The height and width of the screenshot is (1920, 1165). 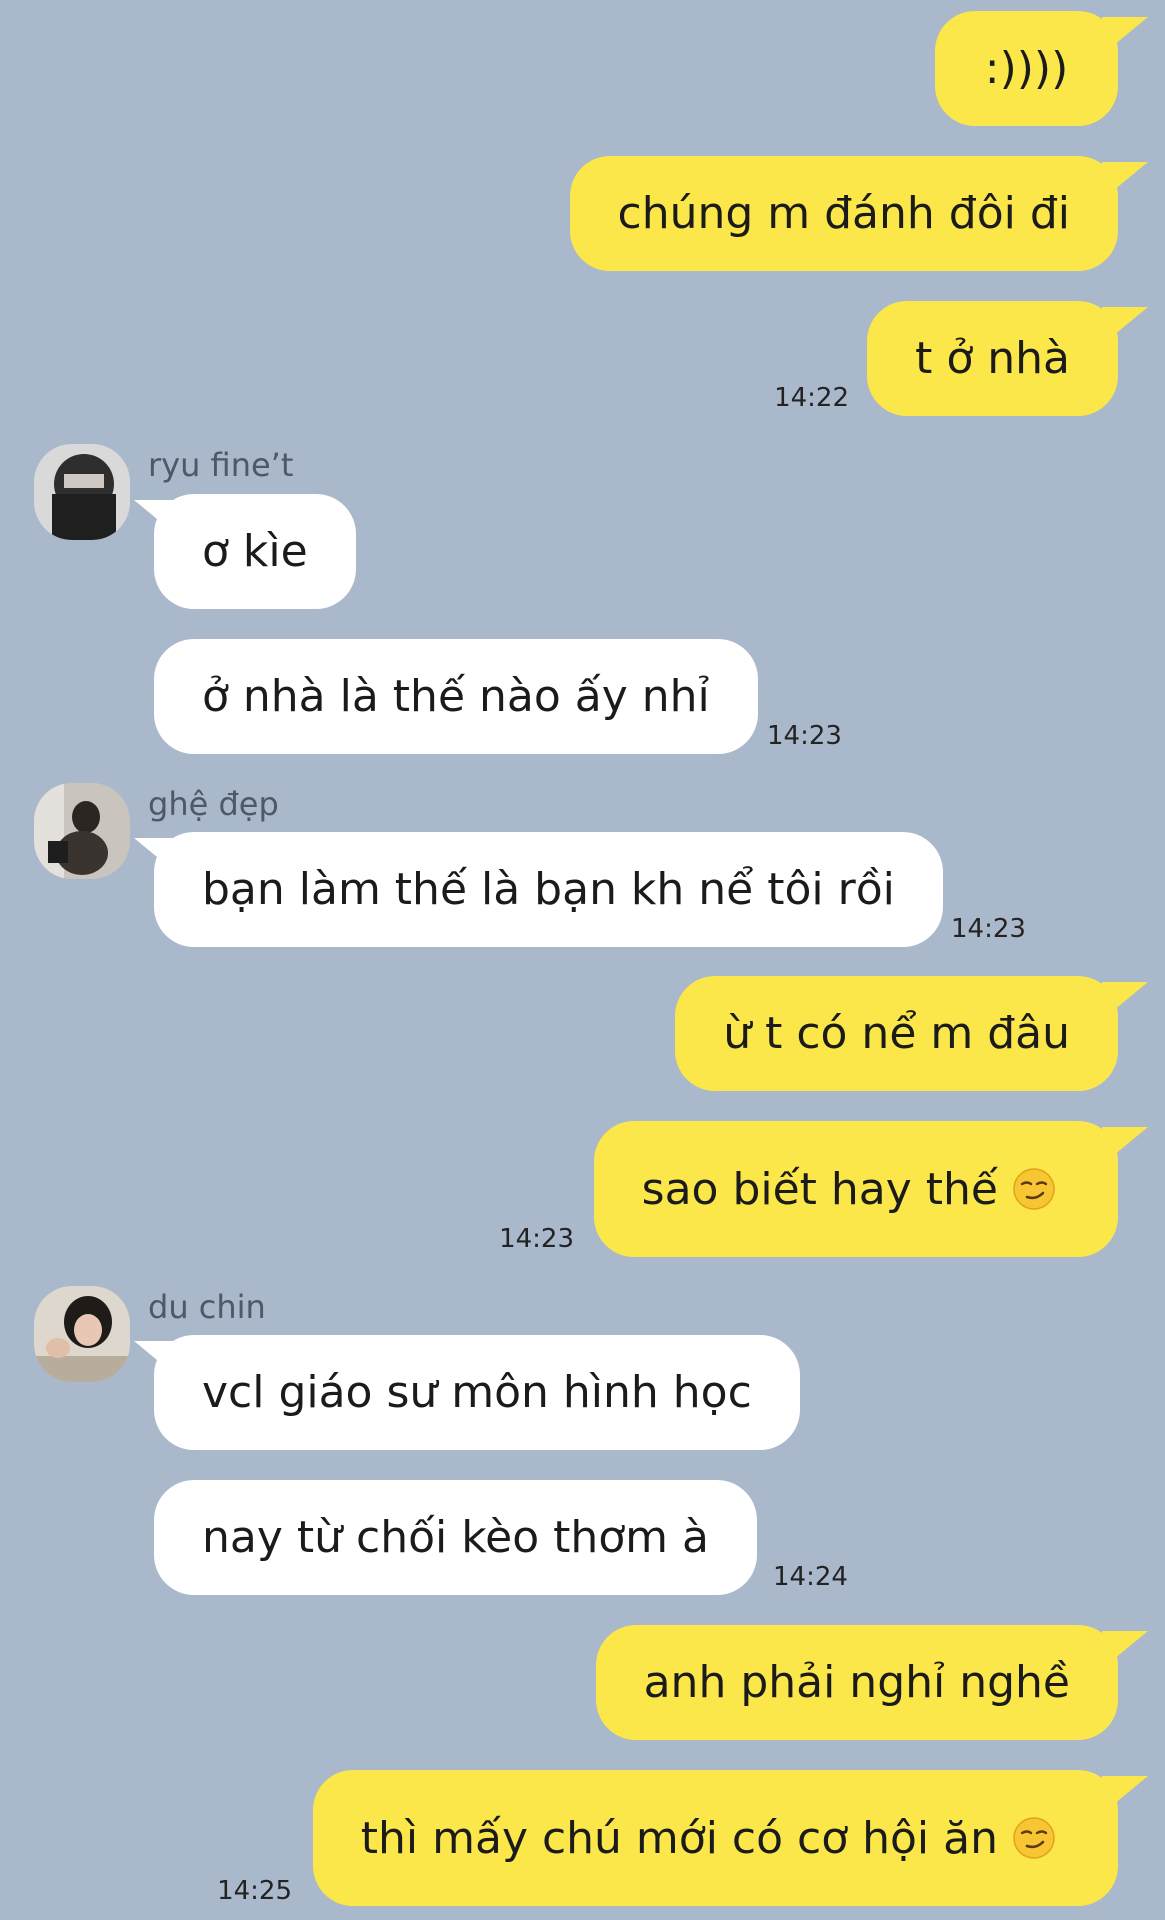 What do you see at coordinates (679, 1838) in the screenshot?
I see `message-text: thì mấy chú mới có cơ hội ăn` at bounding box center [679, 1838].